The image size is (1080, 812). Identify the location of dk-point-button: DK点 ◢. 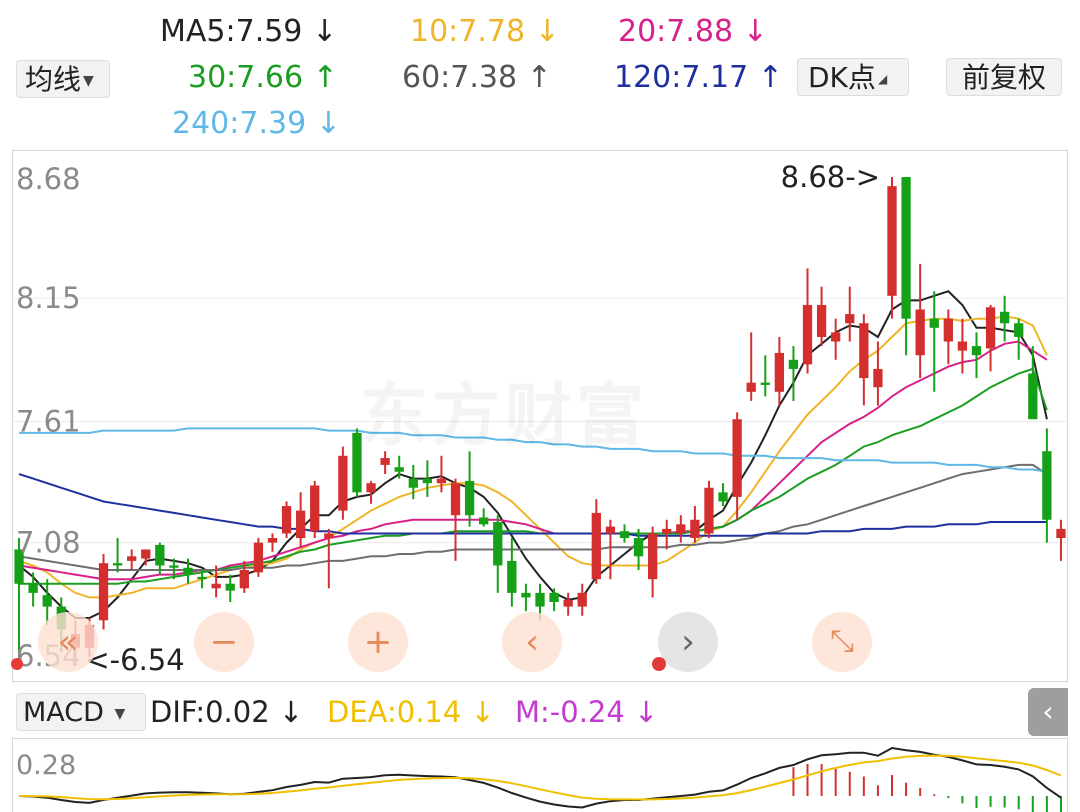
(853, 77).